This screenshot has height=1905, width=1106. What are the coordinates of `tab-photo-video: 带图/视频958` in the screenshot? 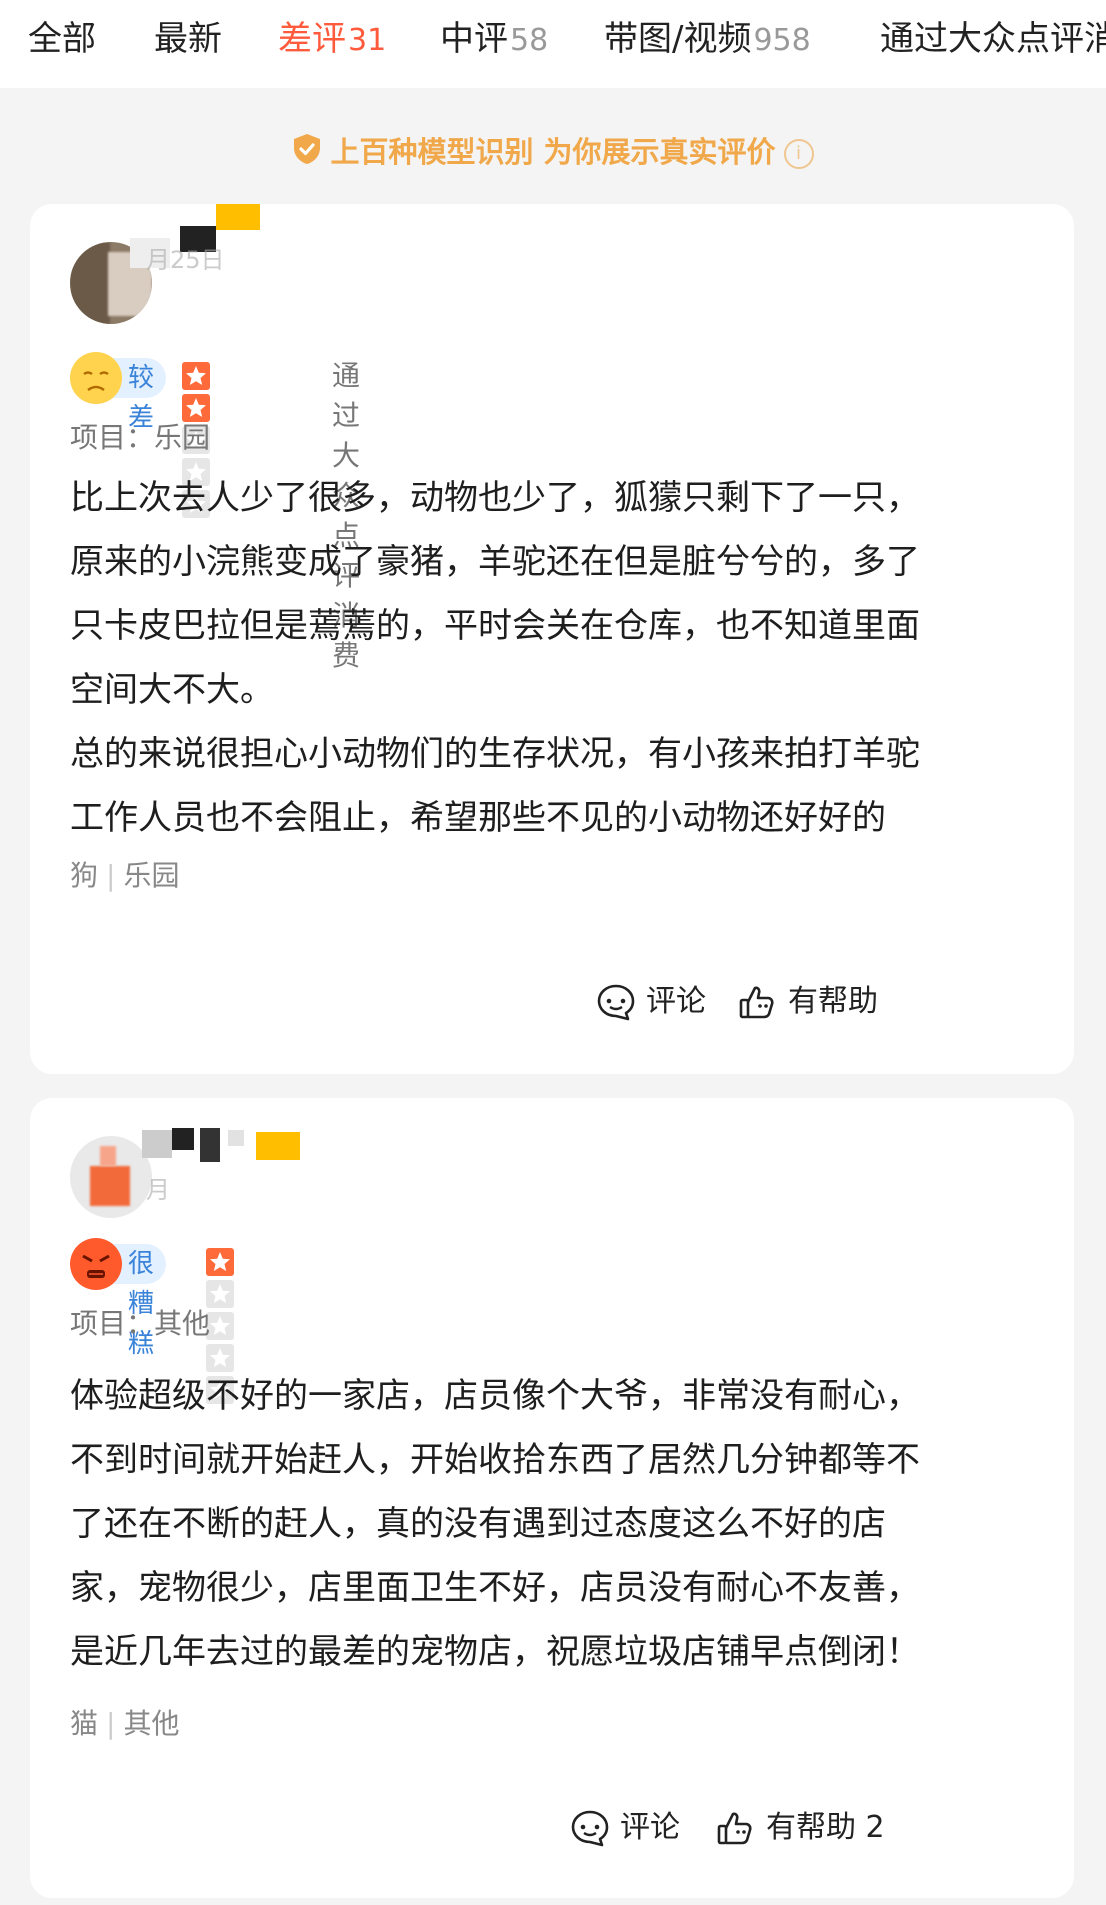 It's located at (707, 40).